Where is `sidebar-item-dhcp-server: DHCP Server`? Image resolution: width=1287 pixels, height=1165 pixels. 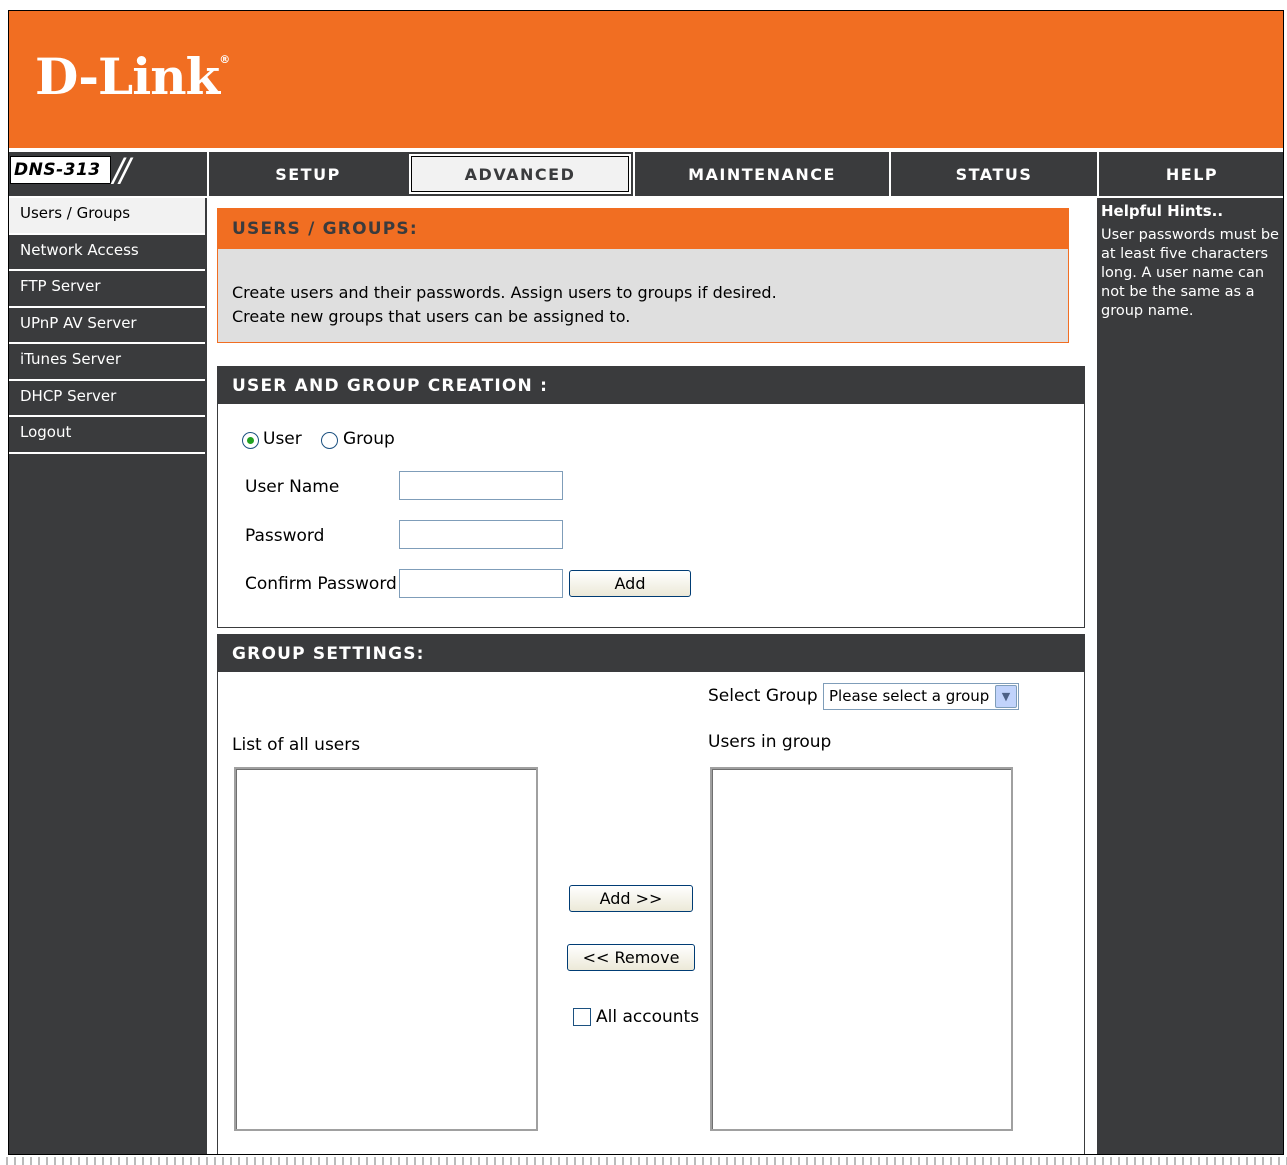 sidebar-item-dhcp-server: DHCP Server is located at coordinates (107, 399).